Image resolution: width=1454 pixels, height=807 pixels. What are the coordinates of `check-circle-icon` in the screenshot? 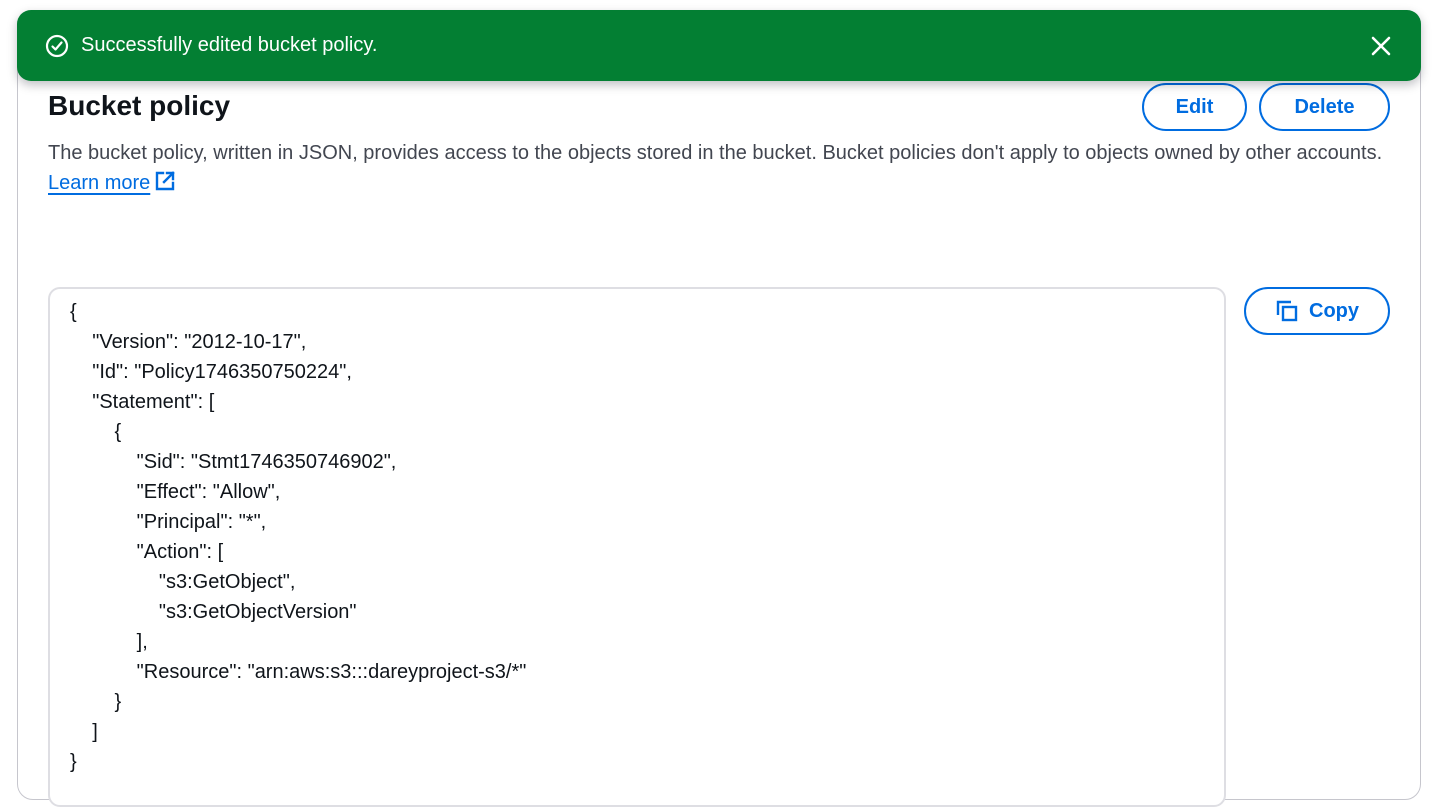 It's located at (57, 46).